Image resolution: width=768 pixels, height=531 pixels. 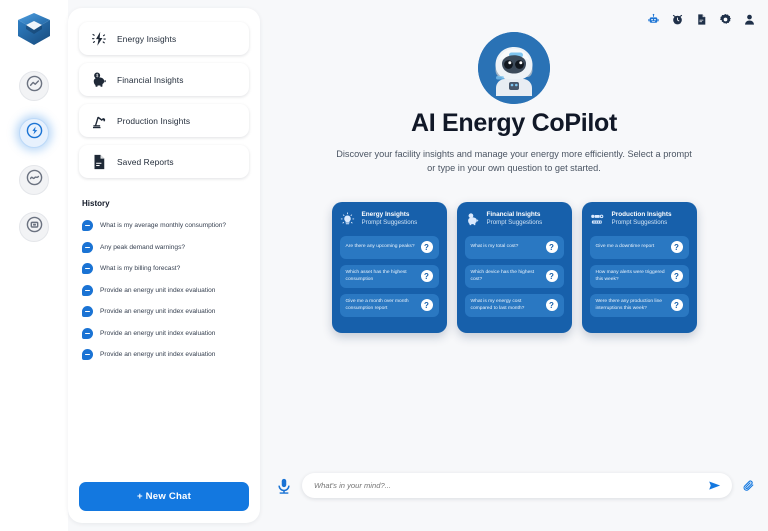 I want to click on card-header: Production Insights Prompt Suggestions, so click(x=639, y=219).